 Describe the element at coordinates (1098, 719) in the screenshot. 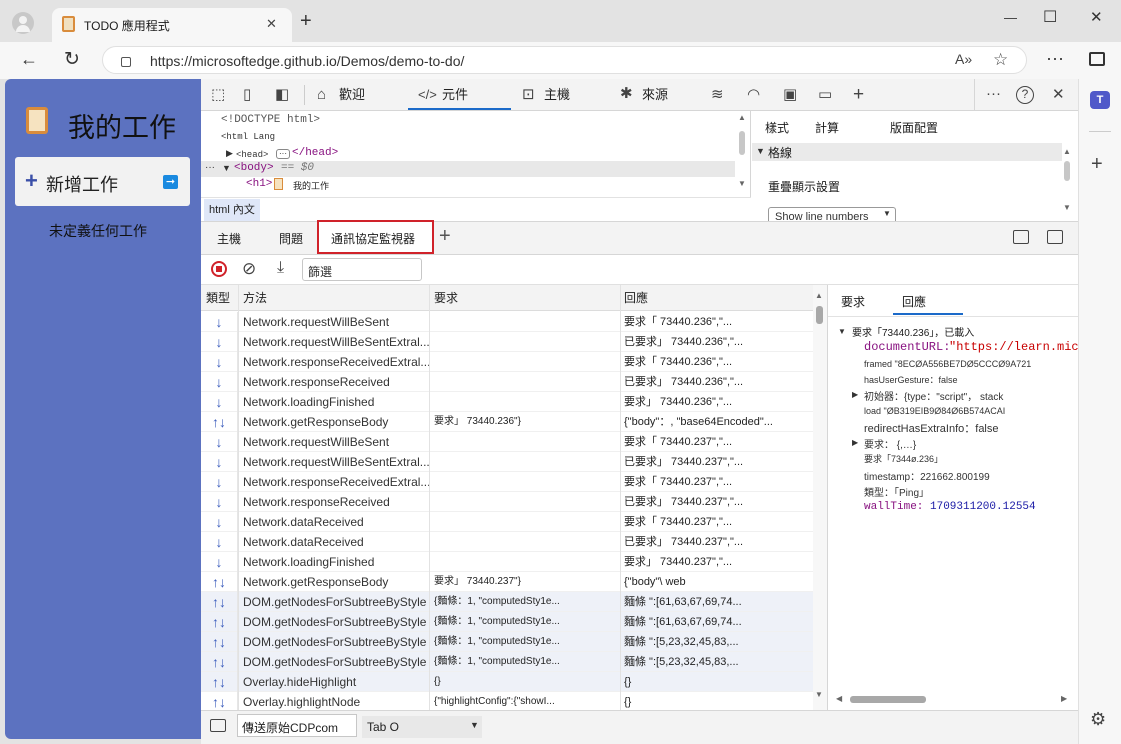

I see `settings-gear-icon: ⚙` at that location.